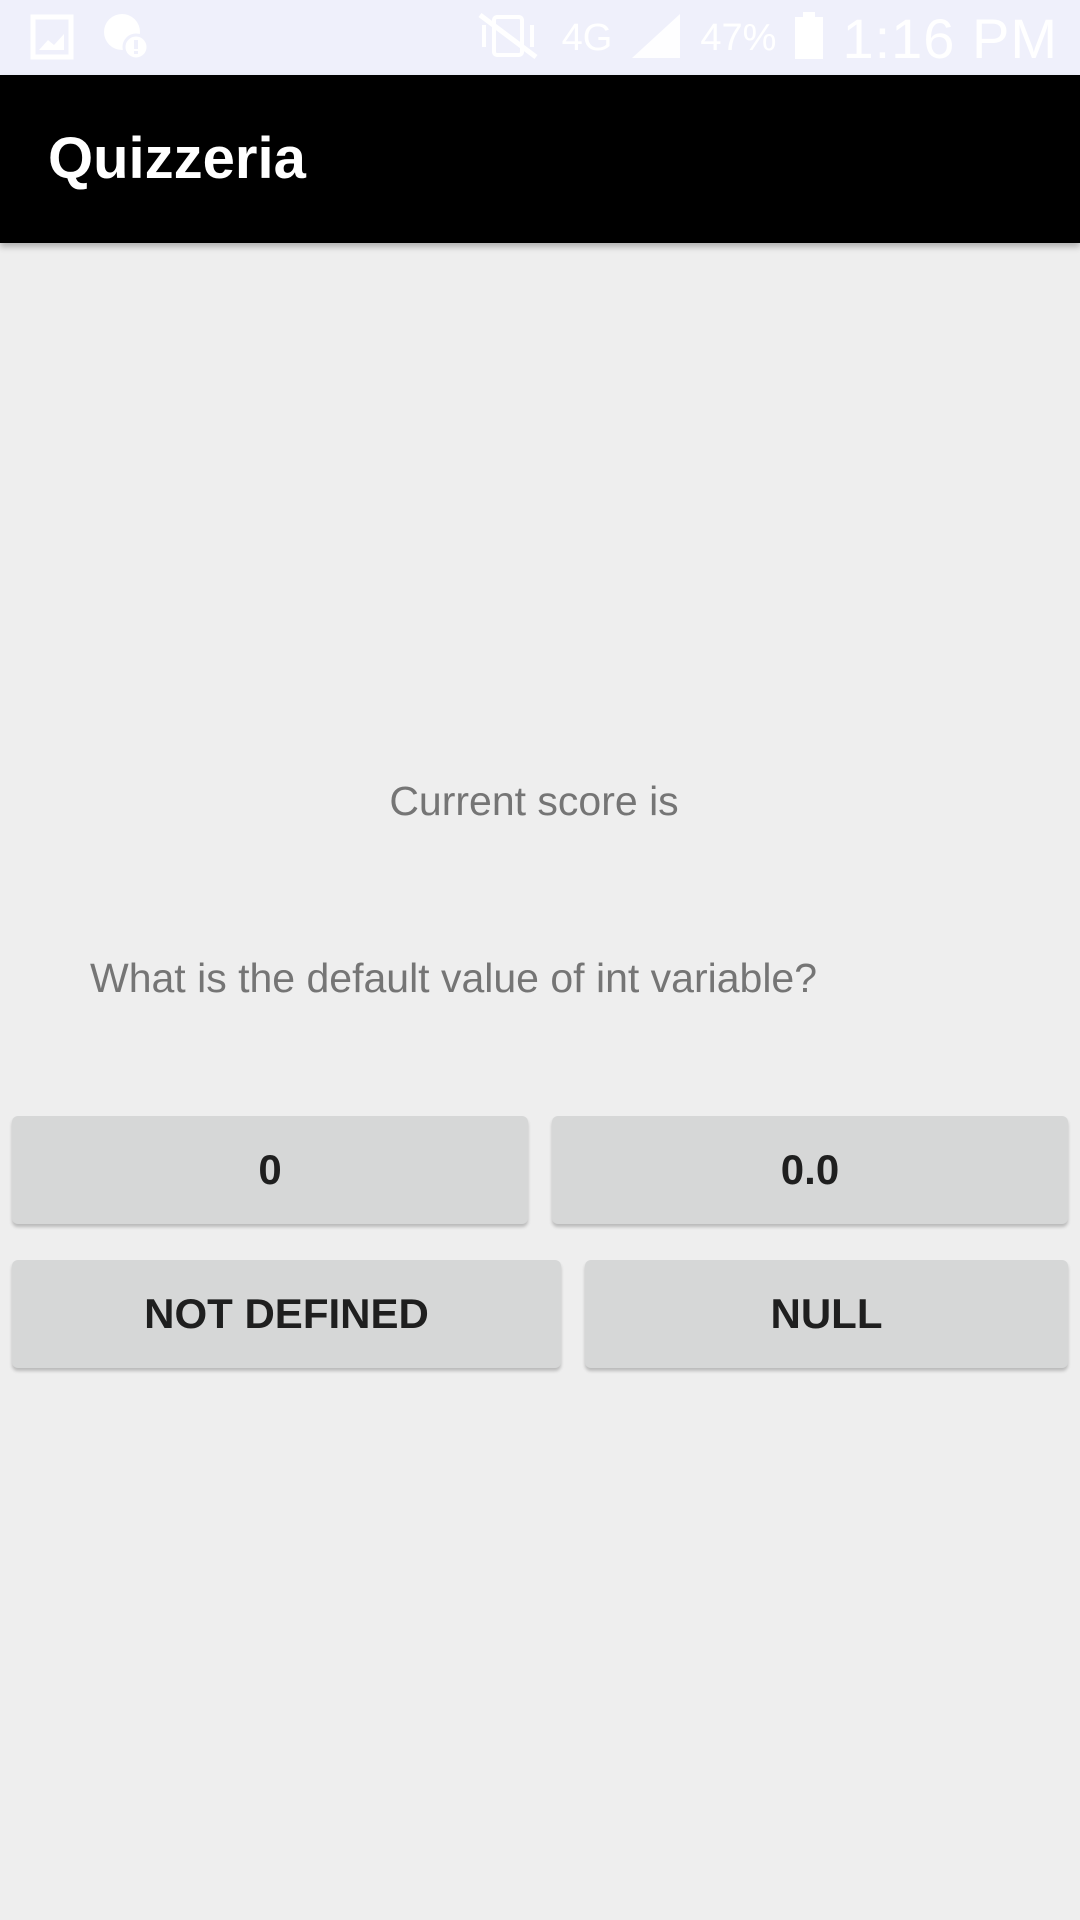  Describe the element at coordinates (810, 1170) in the screenshot. I see `answer-button-0-0: 0.0` at that location.